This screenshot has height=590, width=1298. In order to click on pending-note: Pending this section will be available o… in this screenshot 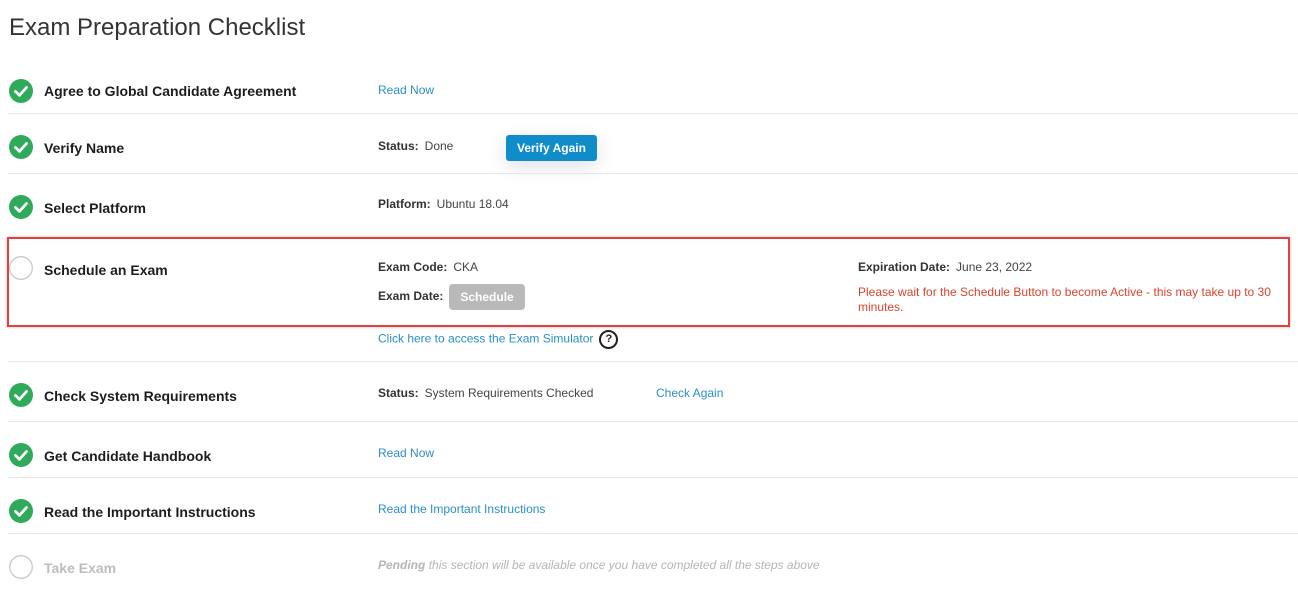, I will do `click(599, 565)`.